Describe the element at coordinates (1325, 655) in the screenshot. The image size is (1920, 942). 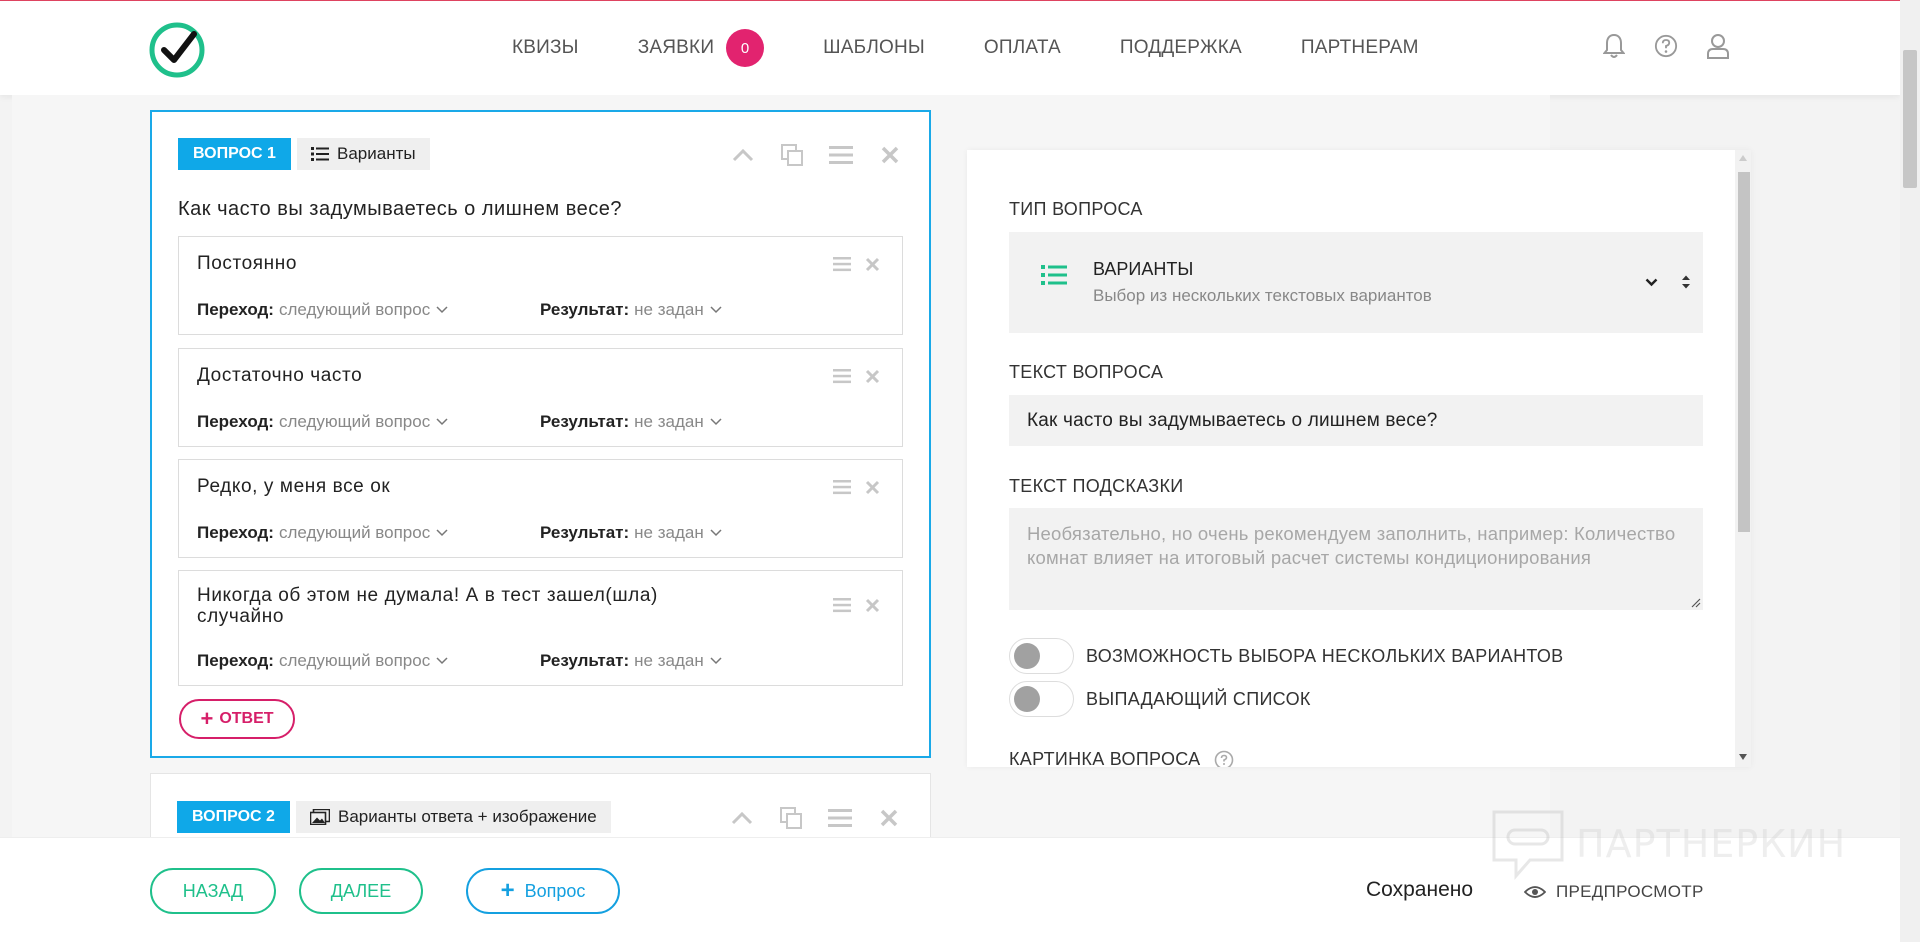
I see `multi-select-label: ВОЗМОЖНОСТЬ ВЫБОРА НЕСКОЛЬКИХ ВАРИАНТОВ` at that location.